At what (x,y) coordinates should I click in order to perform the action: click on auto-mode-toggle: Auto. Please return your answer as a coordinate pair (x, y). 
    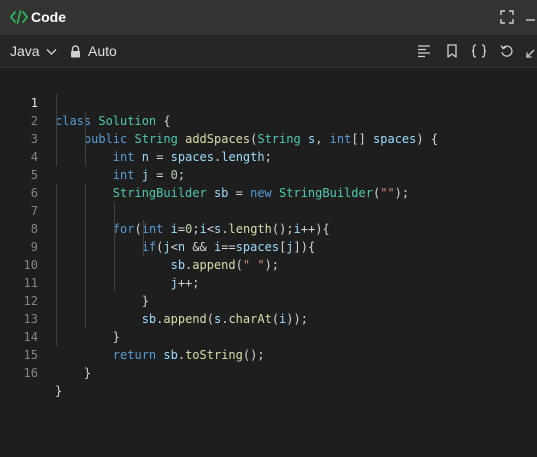
    Looking at the image, I should click on (93, 51).